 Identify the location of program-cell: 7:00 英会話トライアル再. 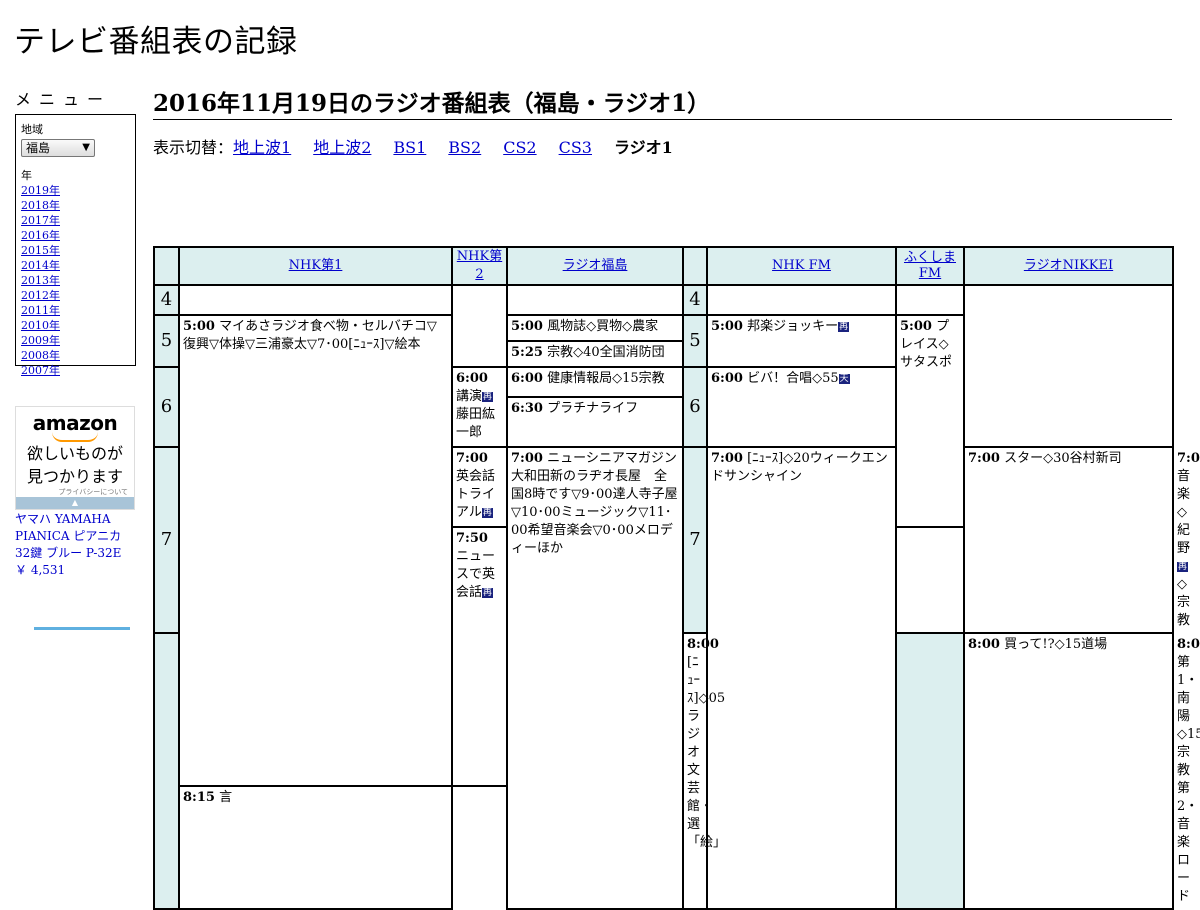
(479, 487).